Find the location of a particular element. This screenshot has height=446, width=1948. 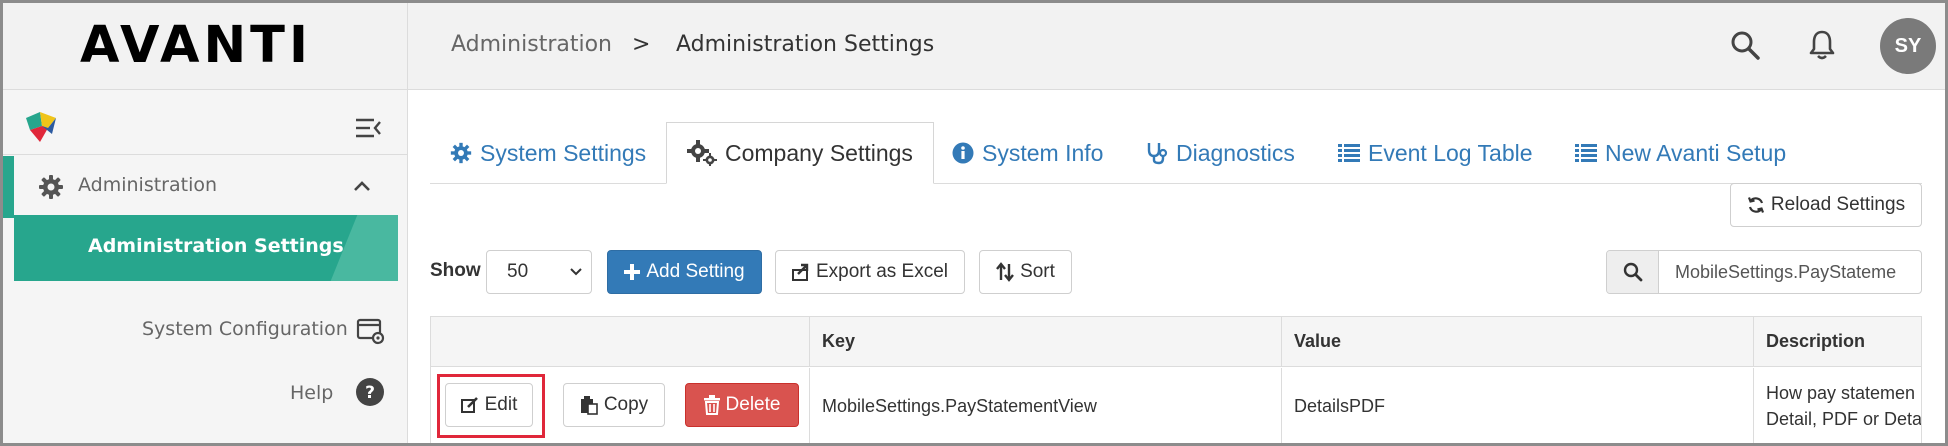

column-header-value: Value is located at coordinates (1517, 342).